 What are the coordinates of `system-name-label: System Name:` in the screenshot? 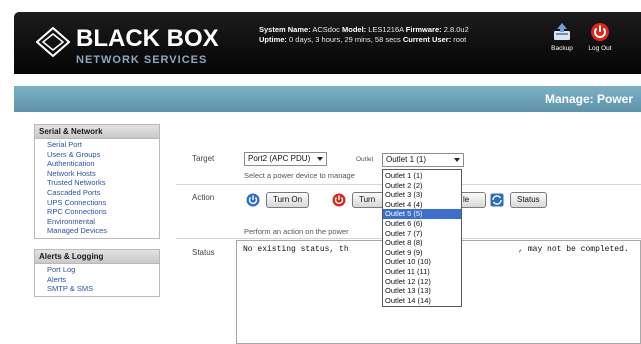 It's located at (285, 29).